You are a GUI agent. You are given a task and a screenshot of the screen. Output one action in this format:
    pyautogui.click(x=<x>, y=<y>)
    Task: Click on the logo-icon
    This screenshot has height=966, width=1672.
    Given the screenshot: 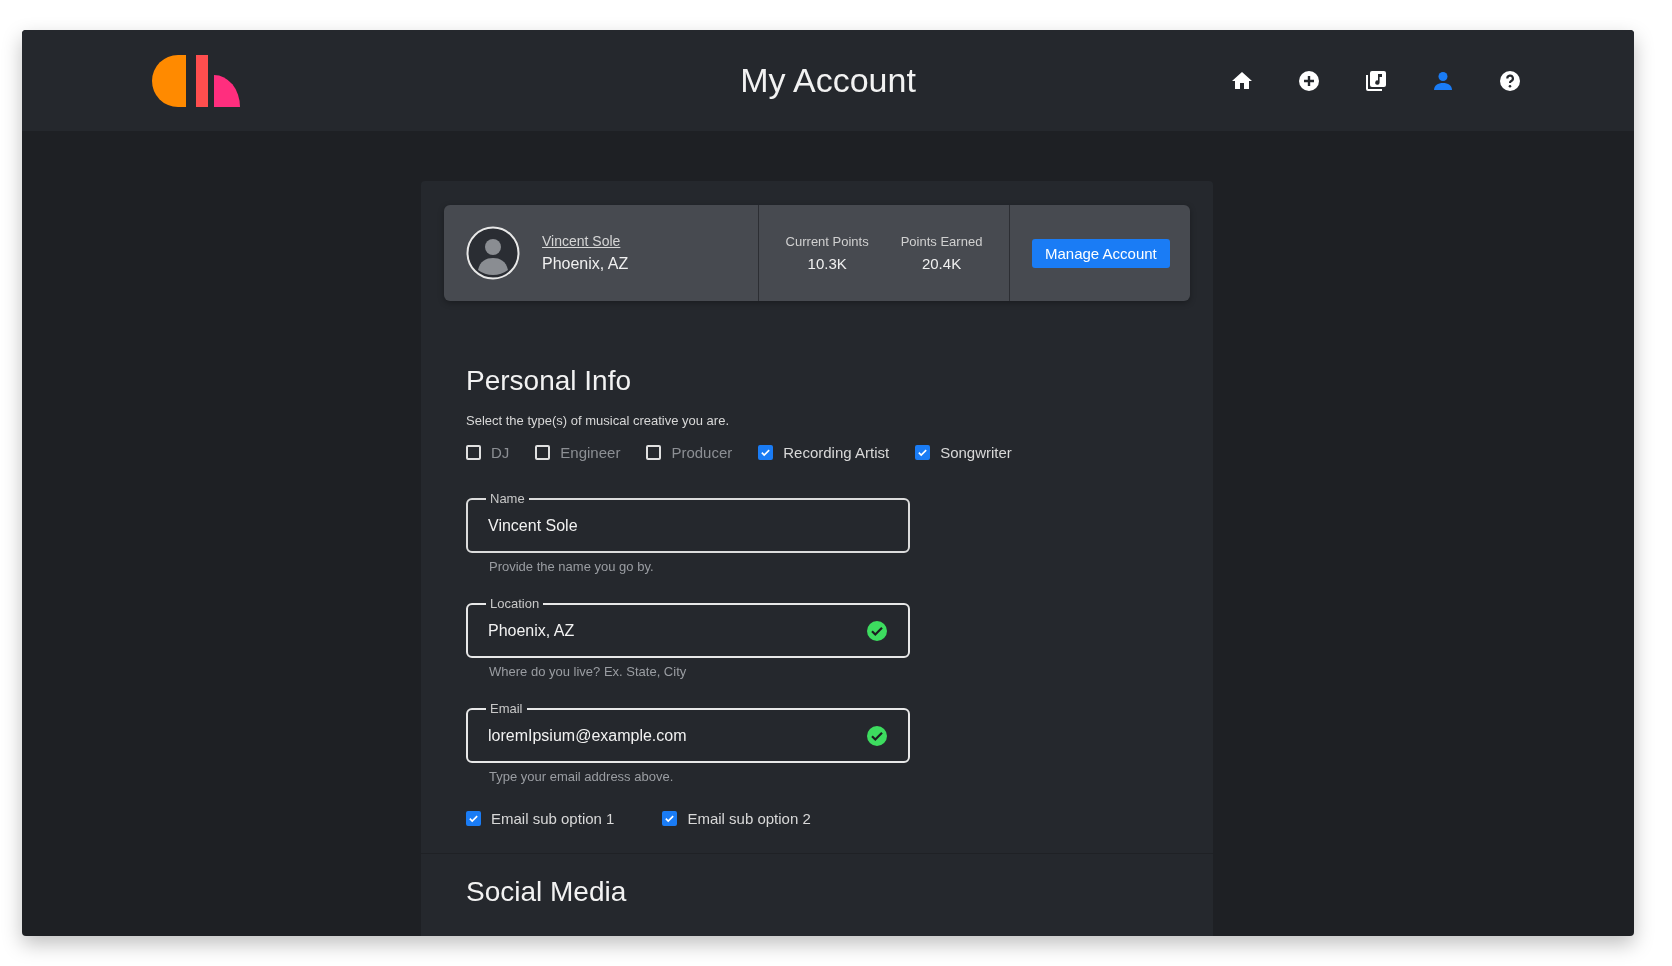 What is the action you would take?
    pyautogui.click(x=196, y=80)
    